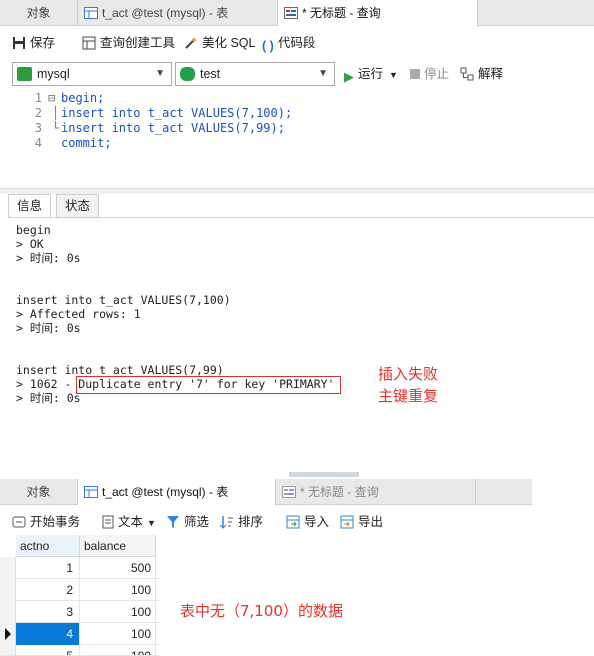 The width and height of the screenshot is (594, 656). I want to click on scrollbar-thumb, so click(324, 474).